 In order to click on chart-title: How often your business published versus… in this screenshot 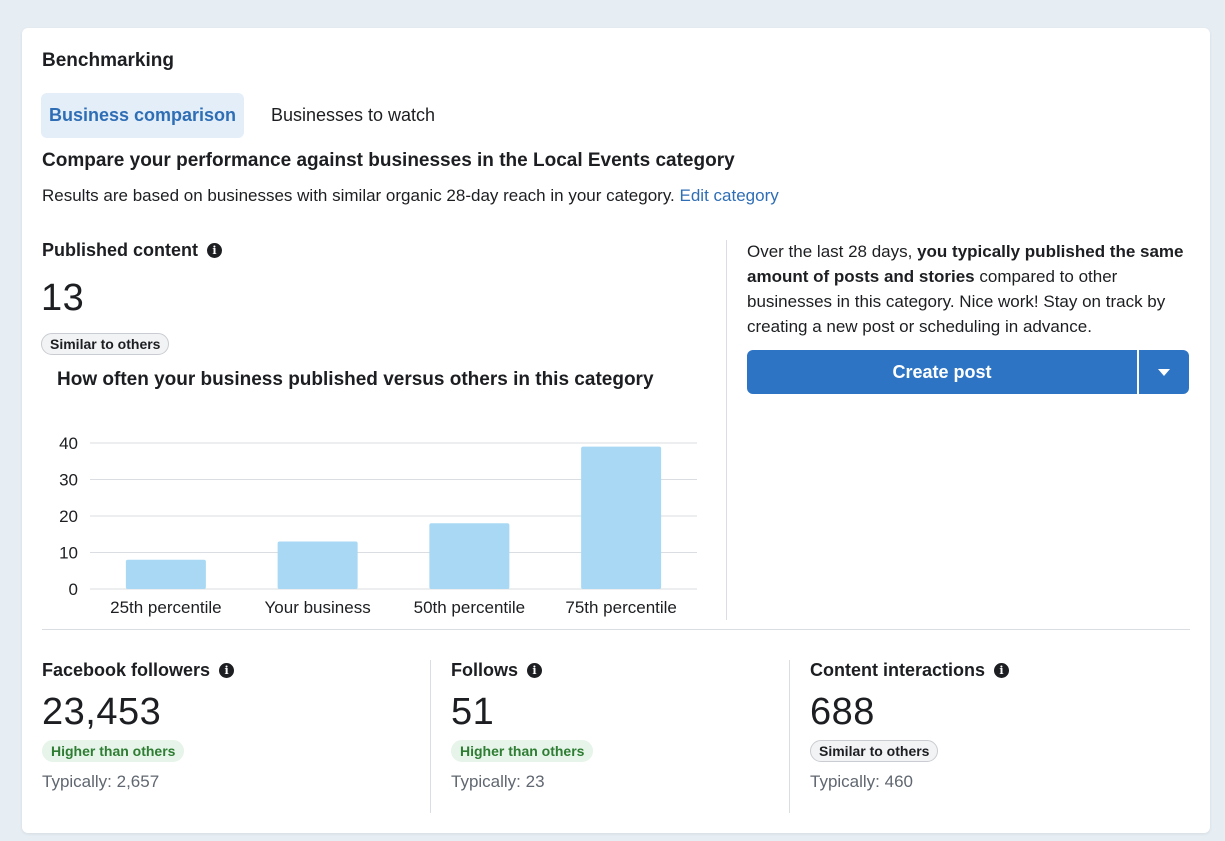, I will do `click(355, 379)`.